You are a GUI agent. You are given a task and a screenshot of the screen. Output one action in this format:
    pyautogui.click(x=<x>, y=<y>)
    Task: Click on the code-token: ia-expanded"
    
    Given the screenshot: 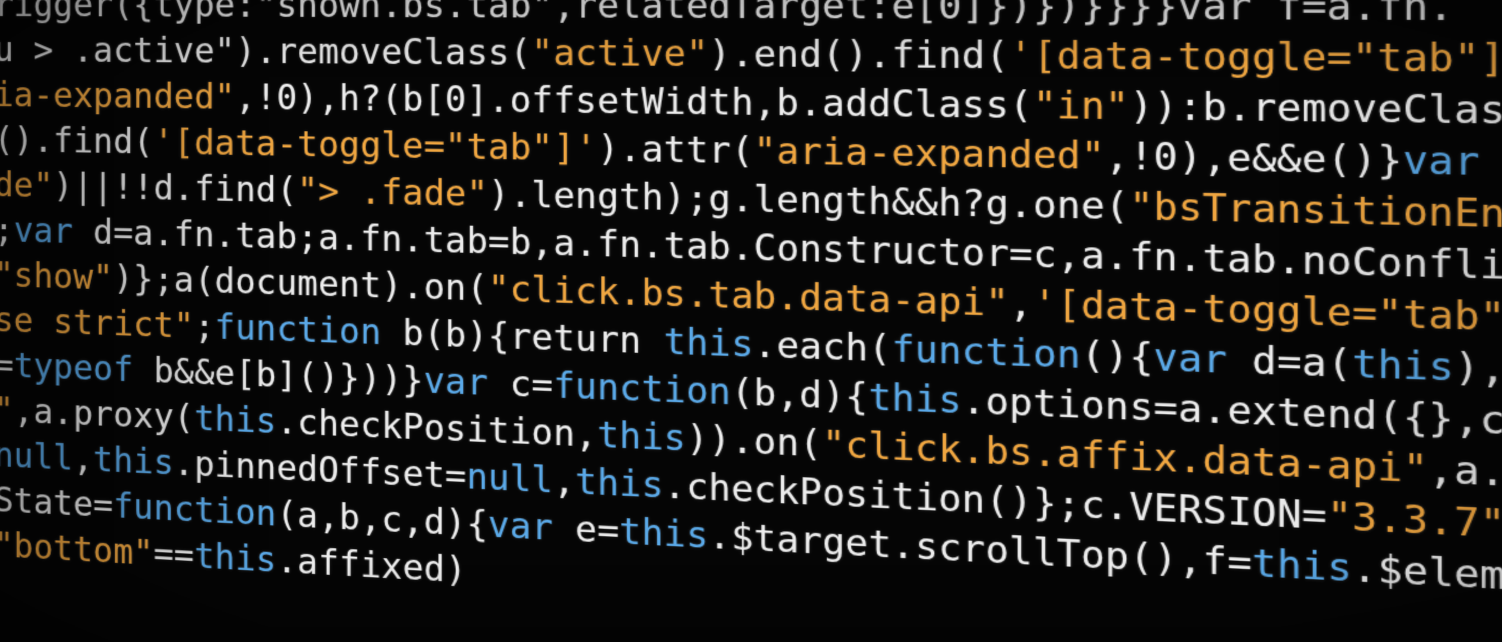 What is the action you would take?
    pyautogui.click(x=118, y=96)
    